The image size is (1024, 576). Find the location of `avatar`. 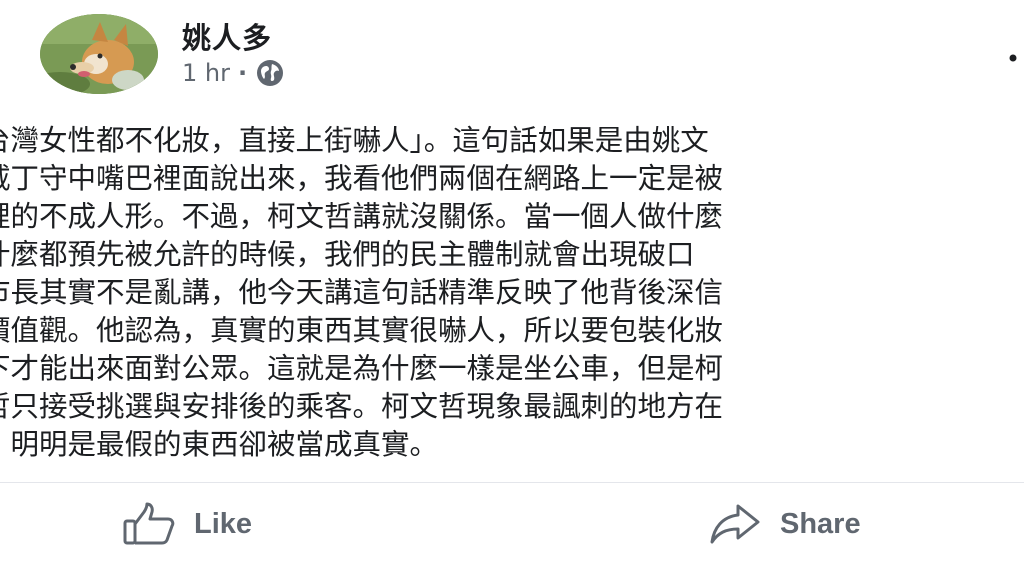

avatar is located at coordinates (99, 54).